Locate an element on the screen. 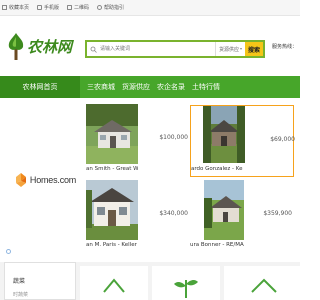 This screenshot has width=320, height=300. listing-agent: an Smith - Great Woo is located at coordinates (112, 169).